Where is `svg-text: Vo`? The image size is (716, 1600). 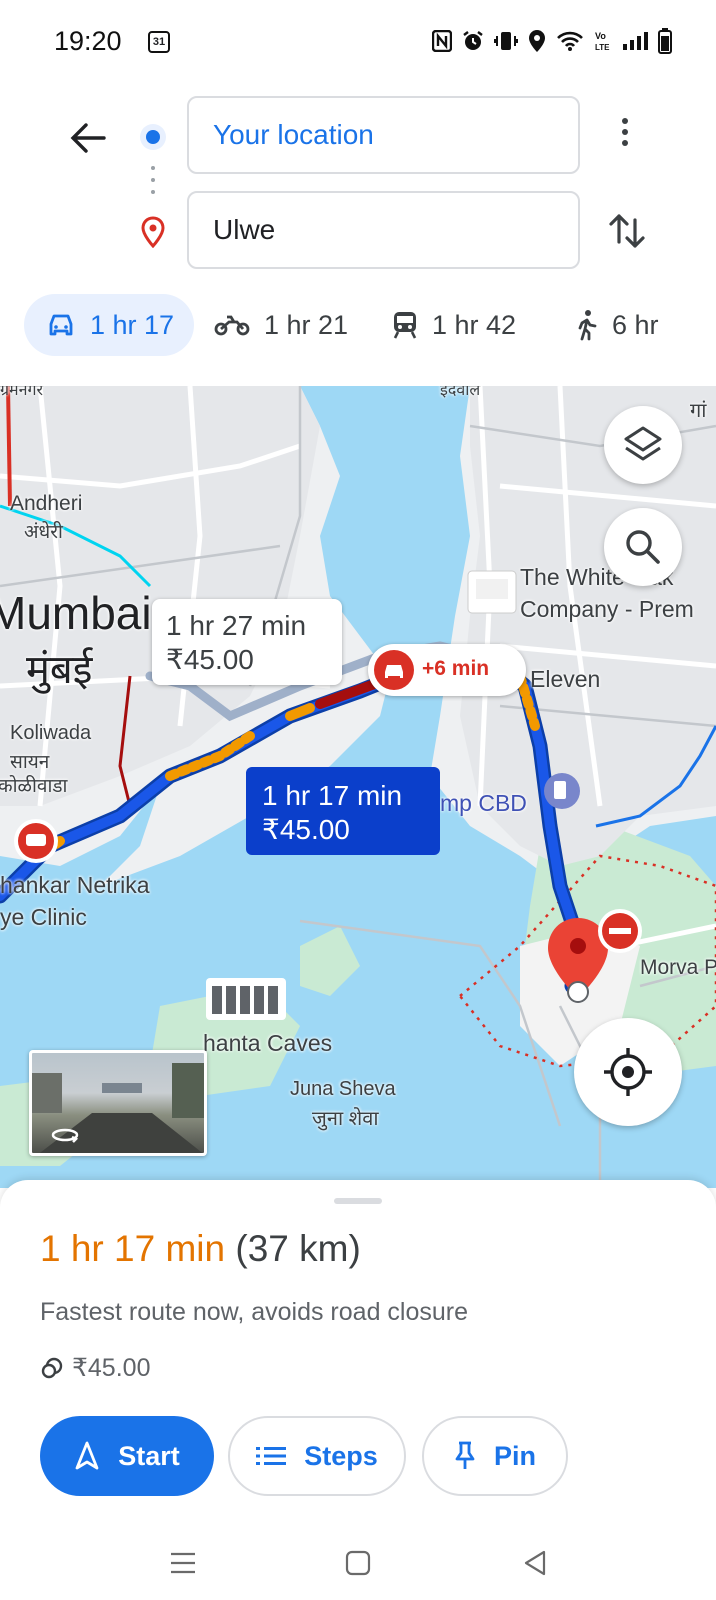
svg-text: Vo is located at coordinates (600, 36).